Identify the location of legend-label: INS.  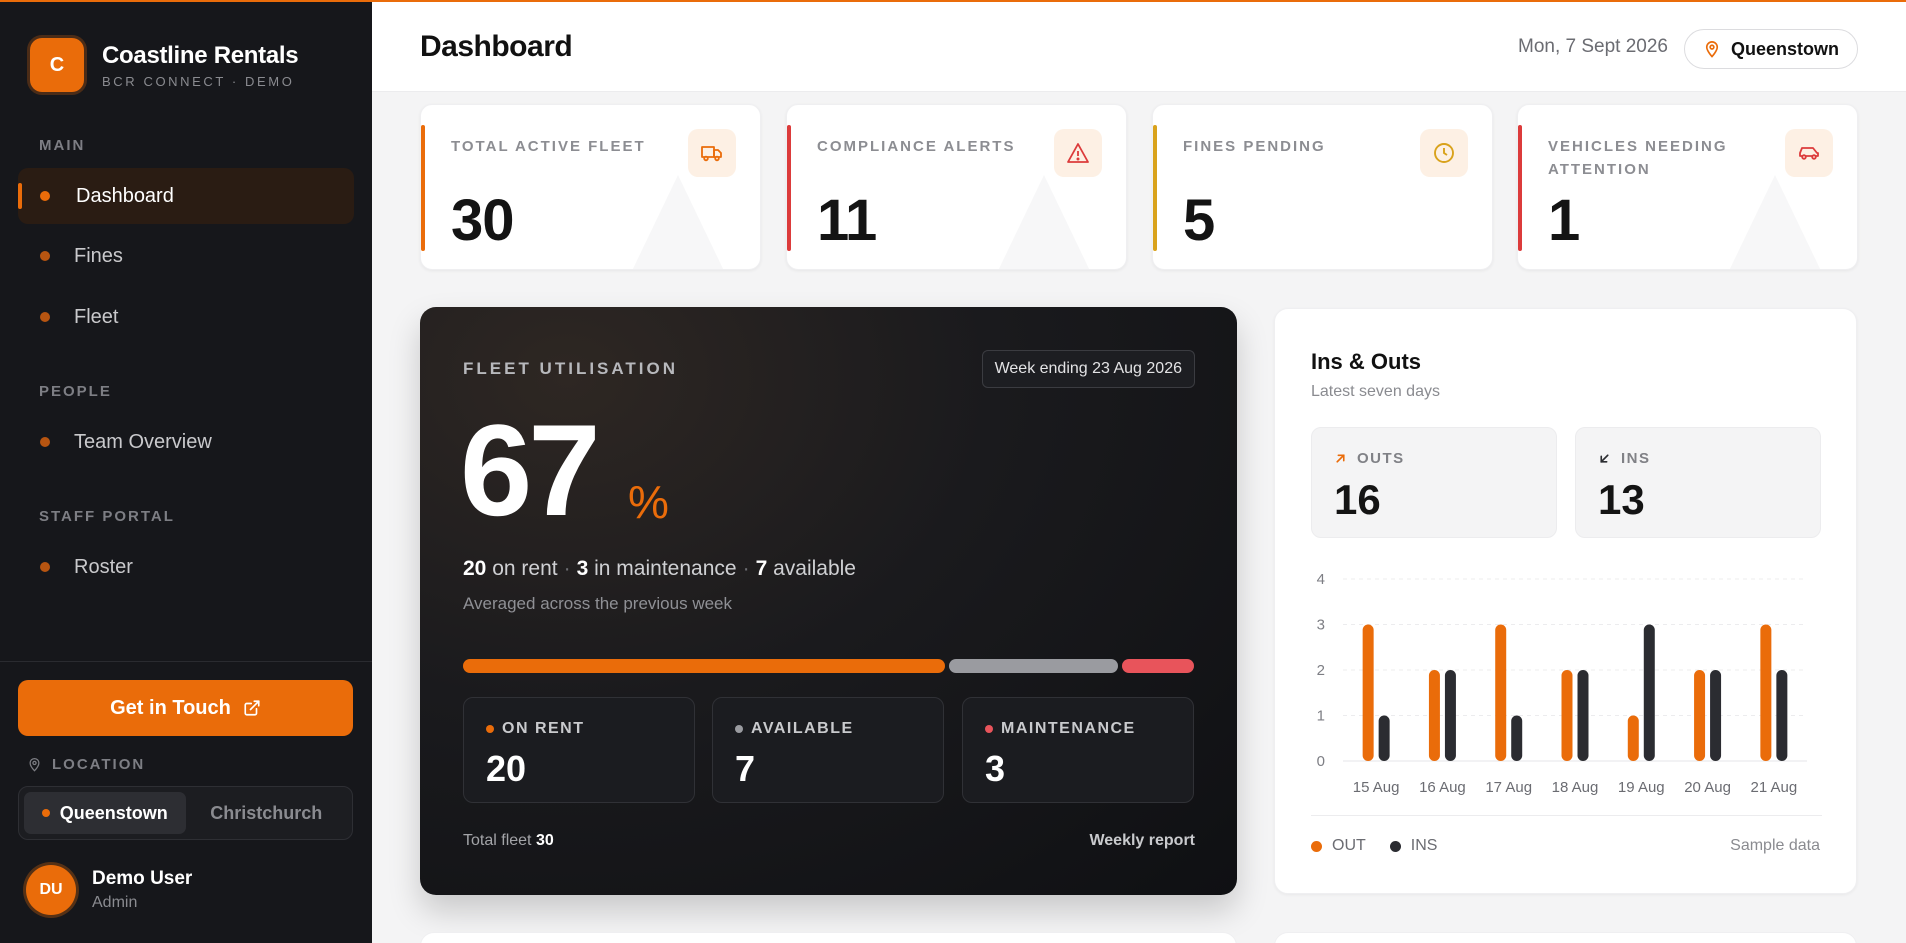
(1424, 845).